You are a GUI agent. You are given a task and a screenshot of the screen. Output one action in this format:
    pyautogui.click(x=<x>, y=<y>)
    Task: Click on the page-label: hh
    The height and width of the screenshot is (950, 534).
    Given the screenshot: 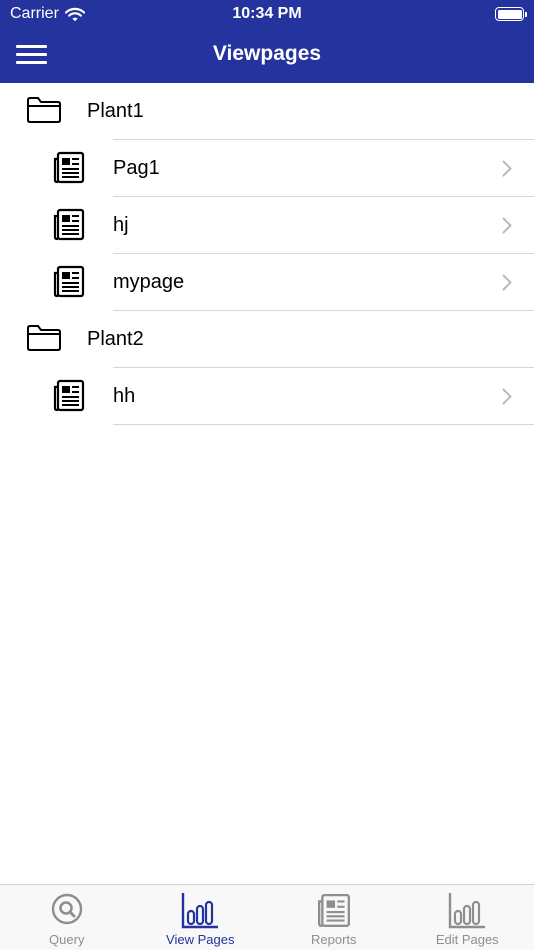 What is the action you would take?
    pyautogui.click(x=124, y=396)
    